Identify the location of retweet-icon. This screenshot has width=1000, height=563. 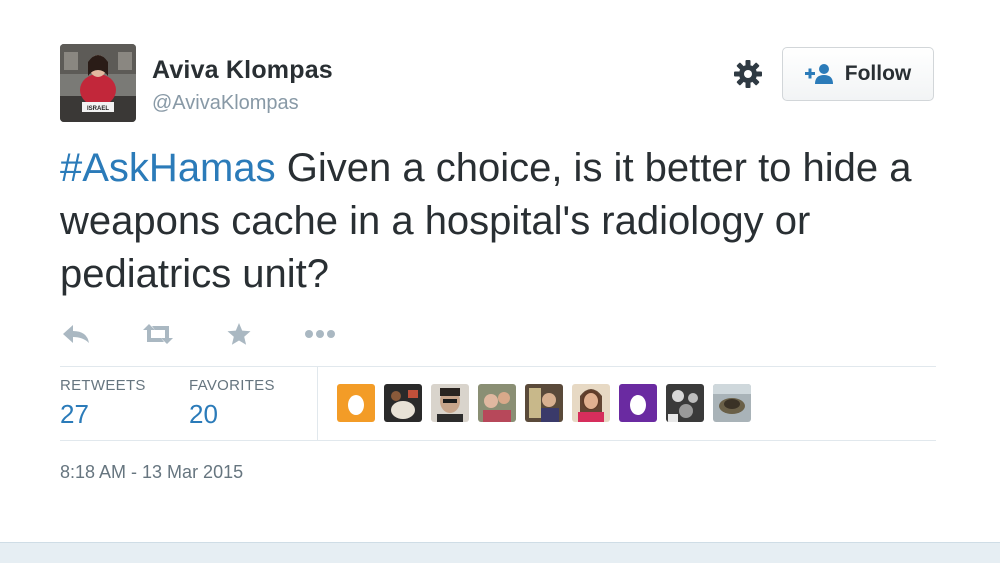
(158, 334).